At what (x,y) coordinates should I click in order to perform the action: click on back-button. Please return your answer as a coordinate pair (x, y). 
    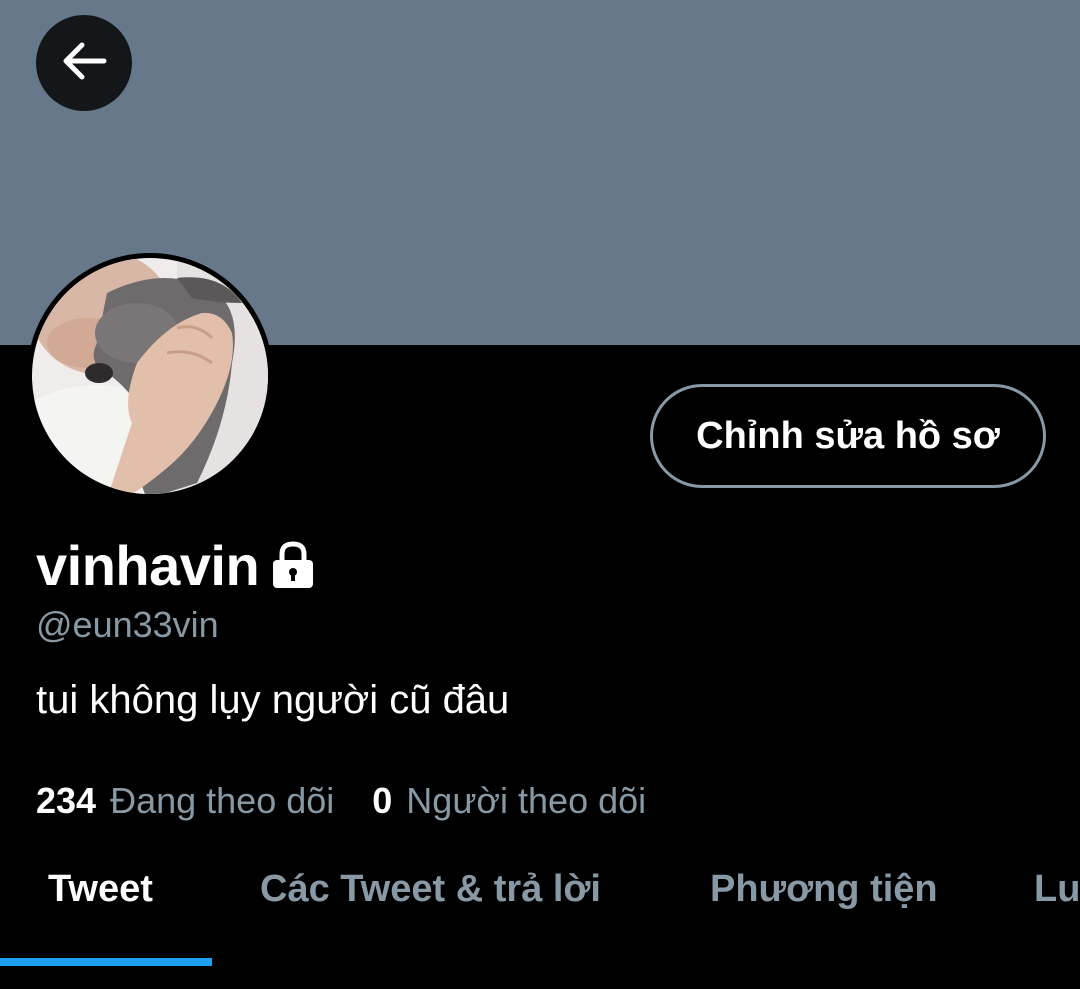
    Looking at the image, I should click on (84, 63).